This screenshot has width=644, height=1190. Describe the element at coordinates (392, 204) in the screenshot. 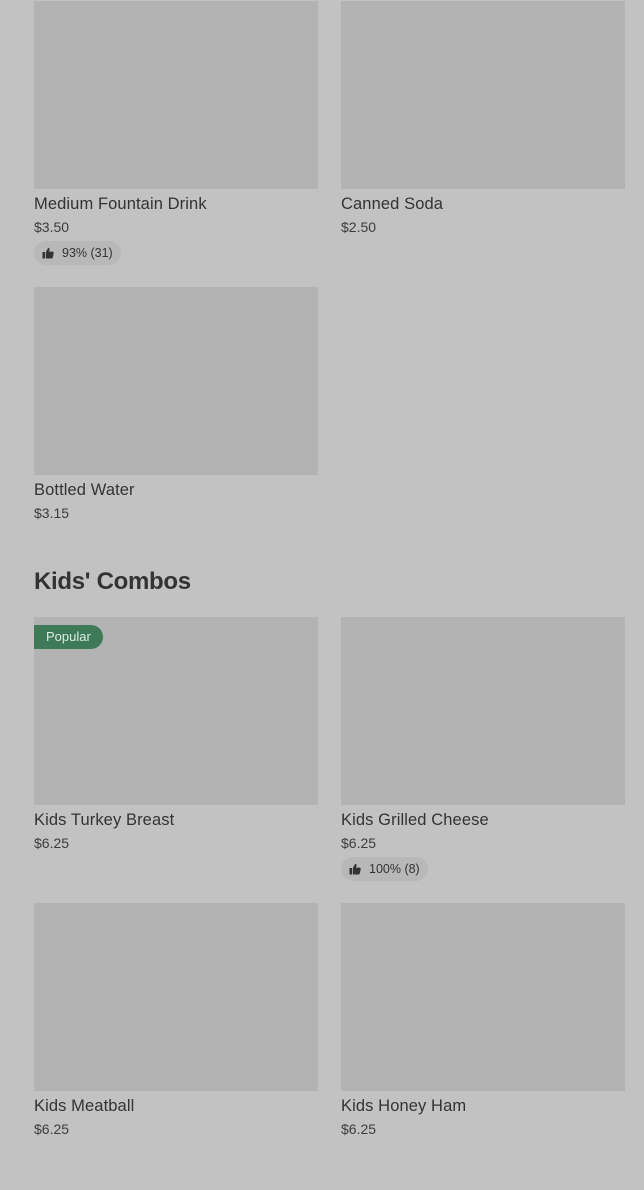

I see `item-name: Canned Soda` at that location.